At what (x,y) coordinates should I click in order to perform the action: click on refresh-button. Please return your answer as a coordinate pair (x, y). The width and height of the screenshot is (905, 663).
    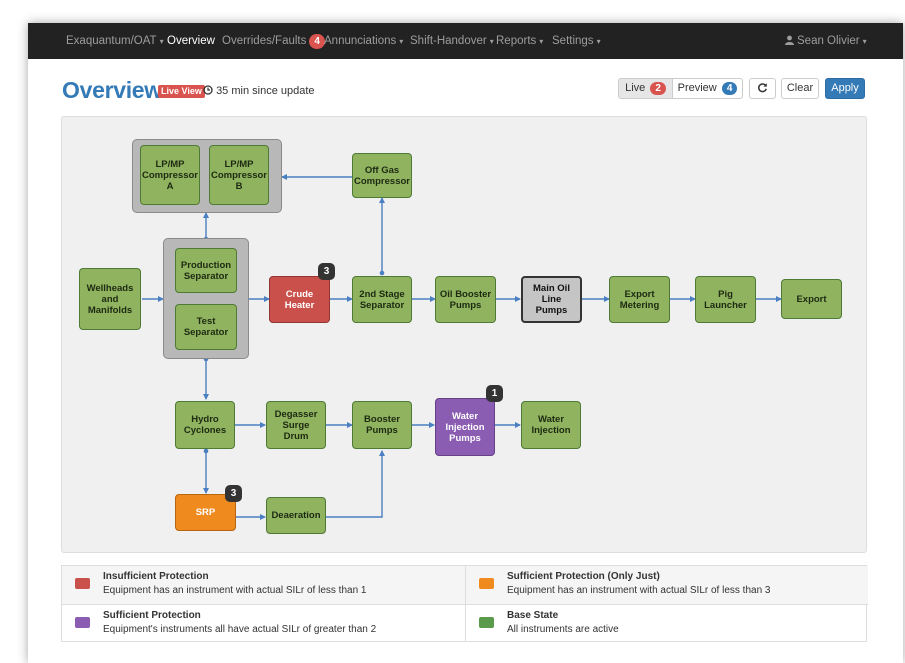
    Looking at the image, I should click on (762, 88).